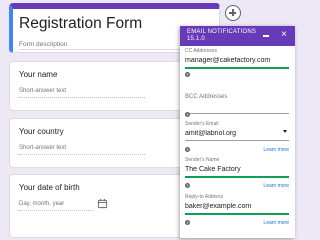  What do you see at coordinates (206, 97) in the screenshot?
I see `bcc-addresses-label: BCC Addresses` at bounding box center [206, 97].